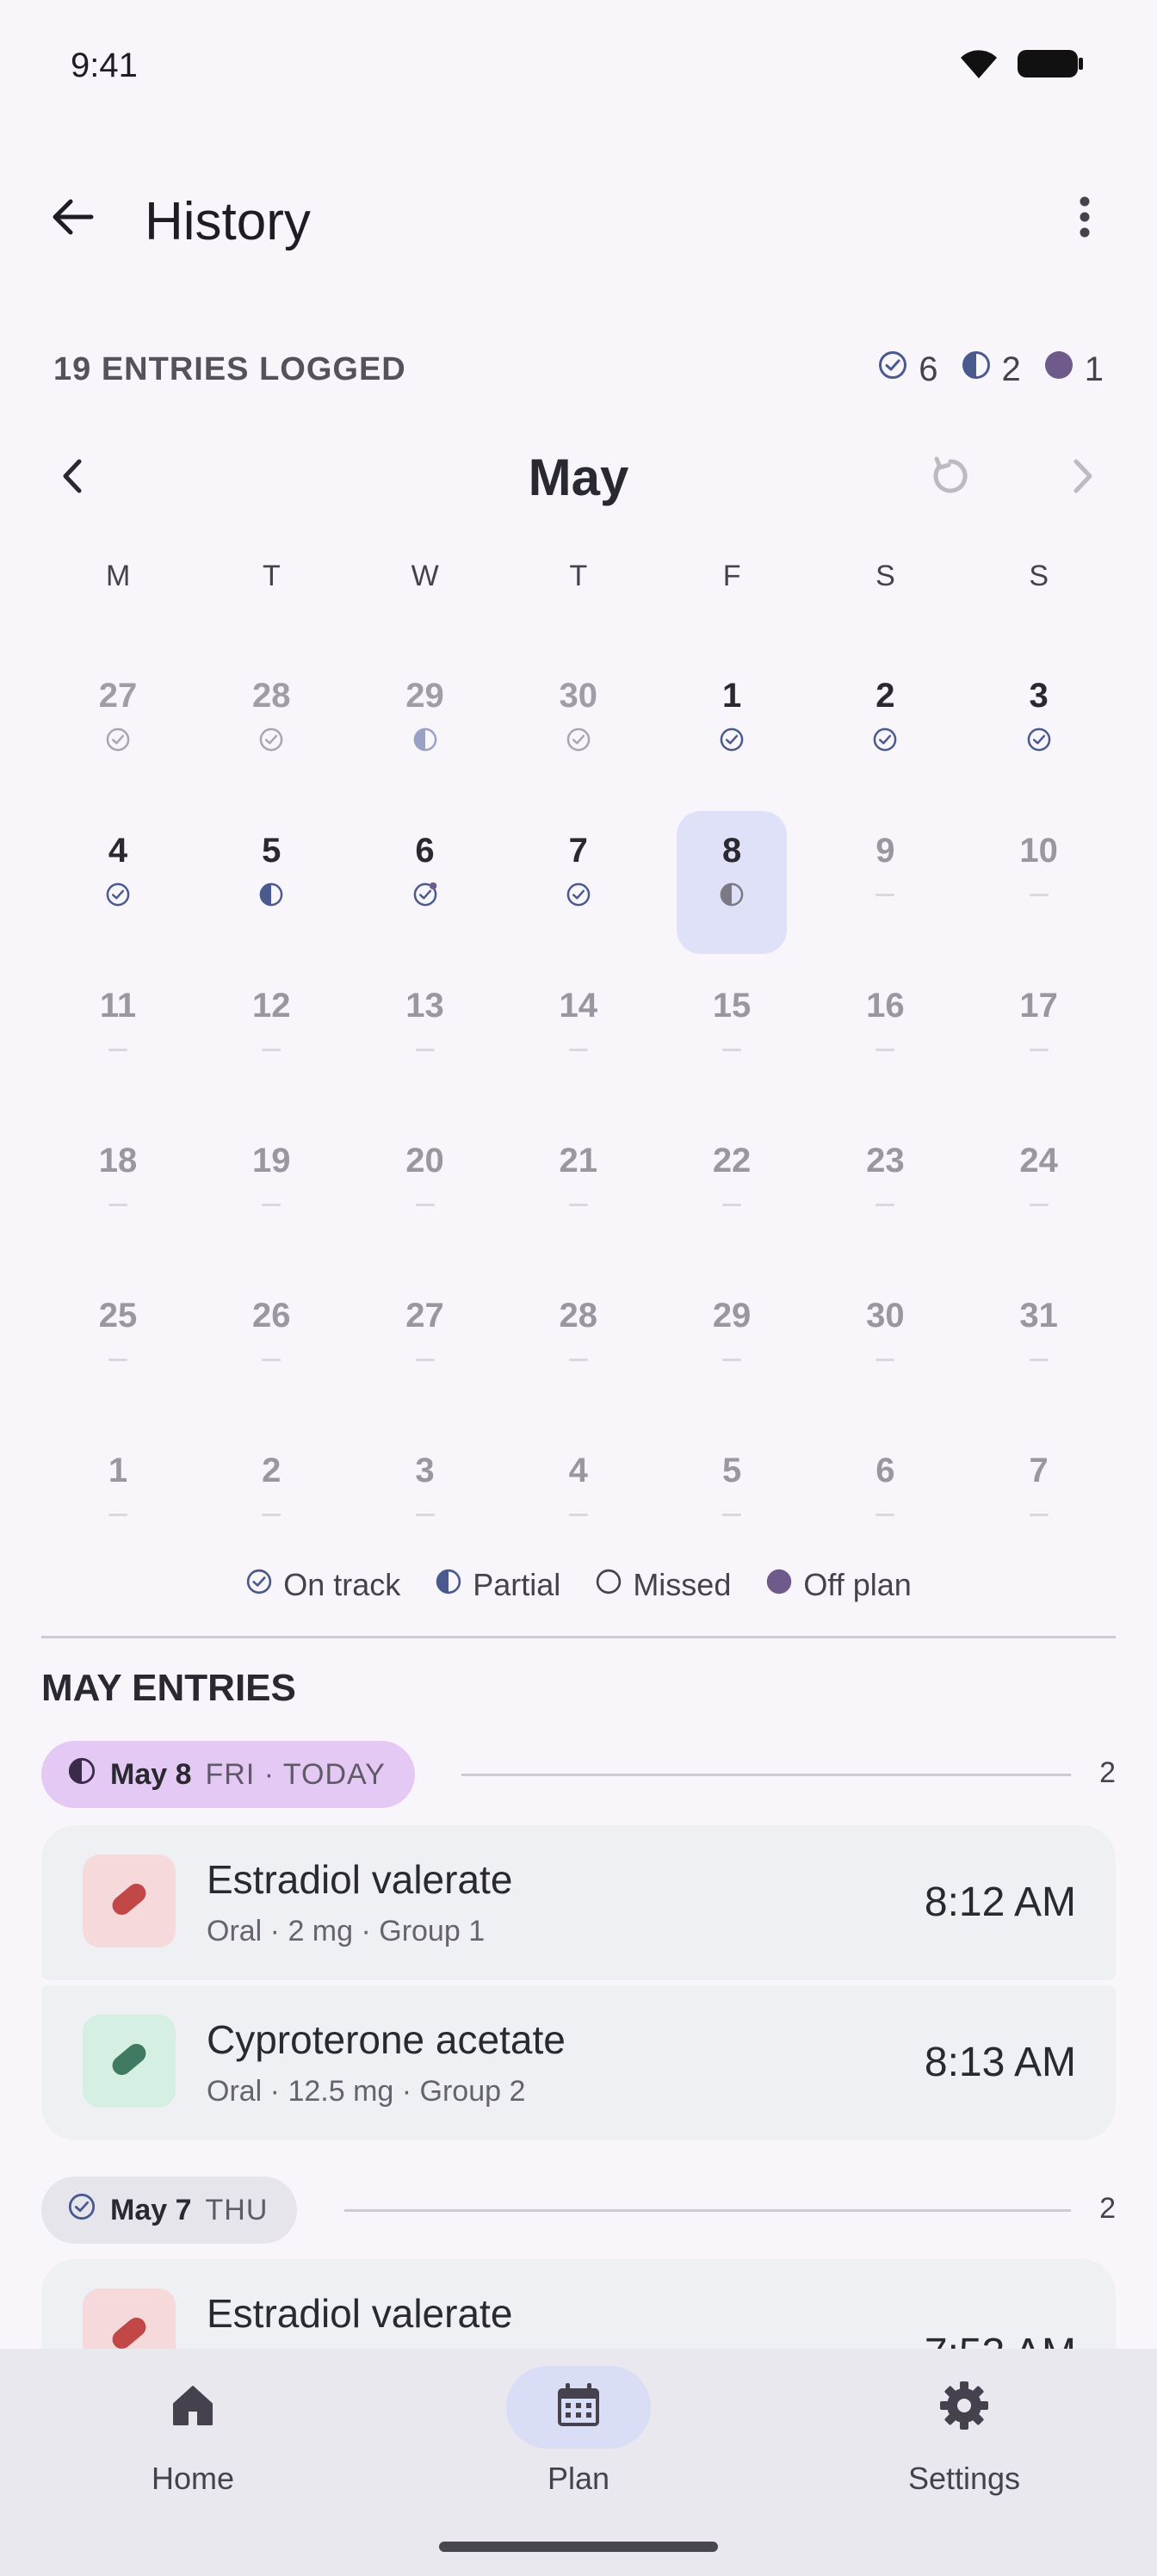  What do you see at coordinates (578, 851) in the screenshot?
I see `day-number: 7` at bounding box center [578, 851].